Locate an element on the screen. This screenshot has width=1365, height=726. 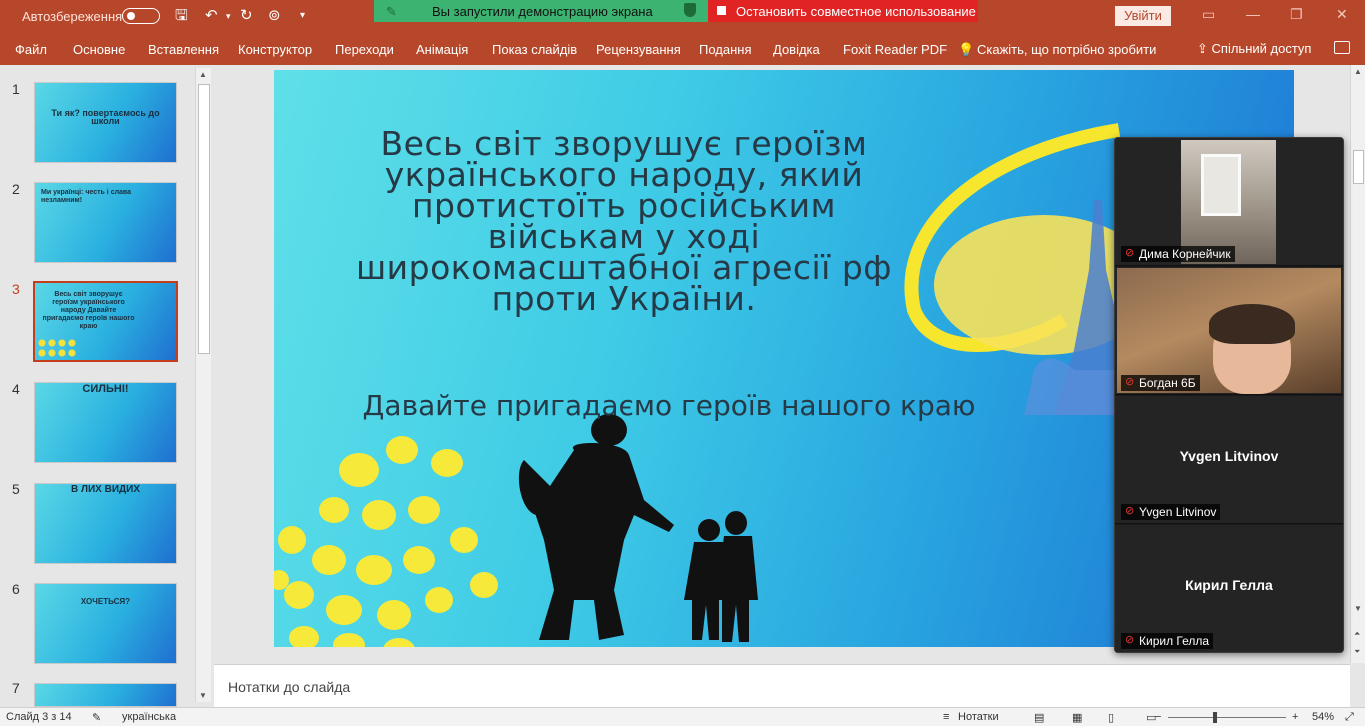
participant-tile: ⊘ Богдан 6Б is located at coordinates (1229, 331).